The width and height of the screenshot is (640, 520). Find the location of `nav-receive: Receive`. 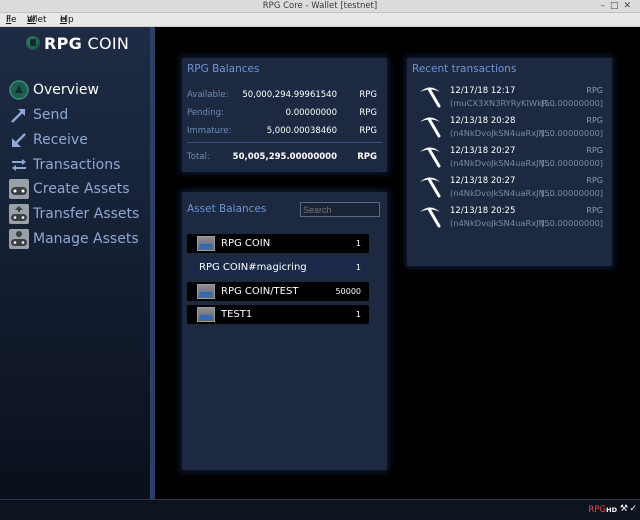

nav-receive: Receive is located at coordinates (48, 140).